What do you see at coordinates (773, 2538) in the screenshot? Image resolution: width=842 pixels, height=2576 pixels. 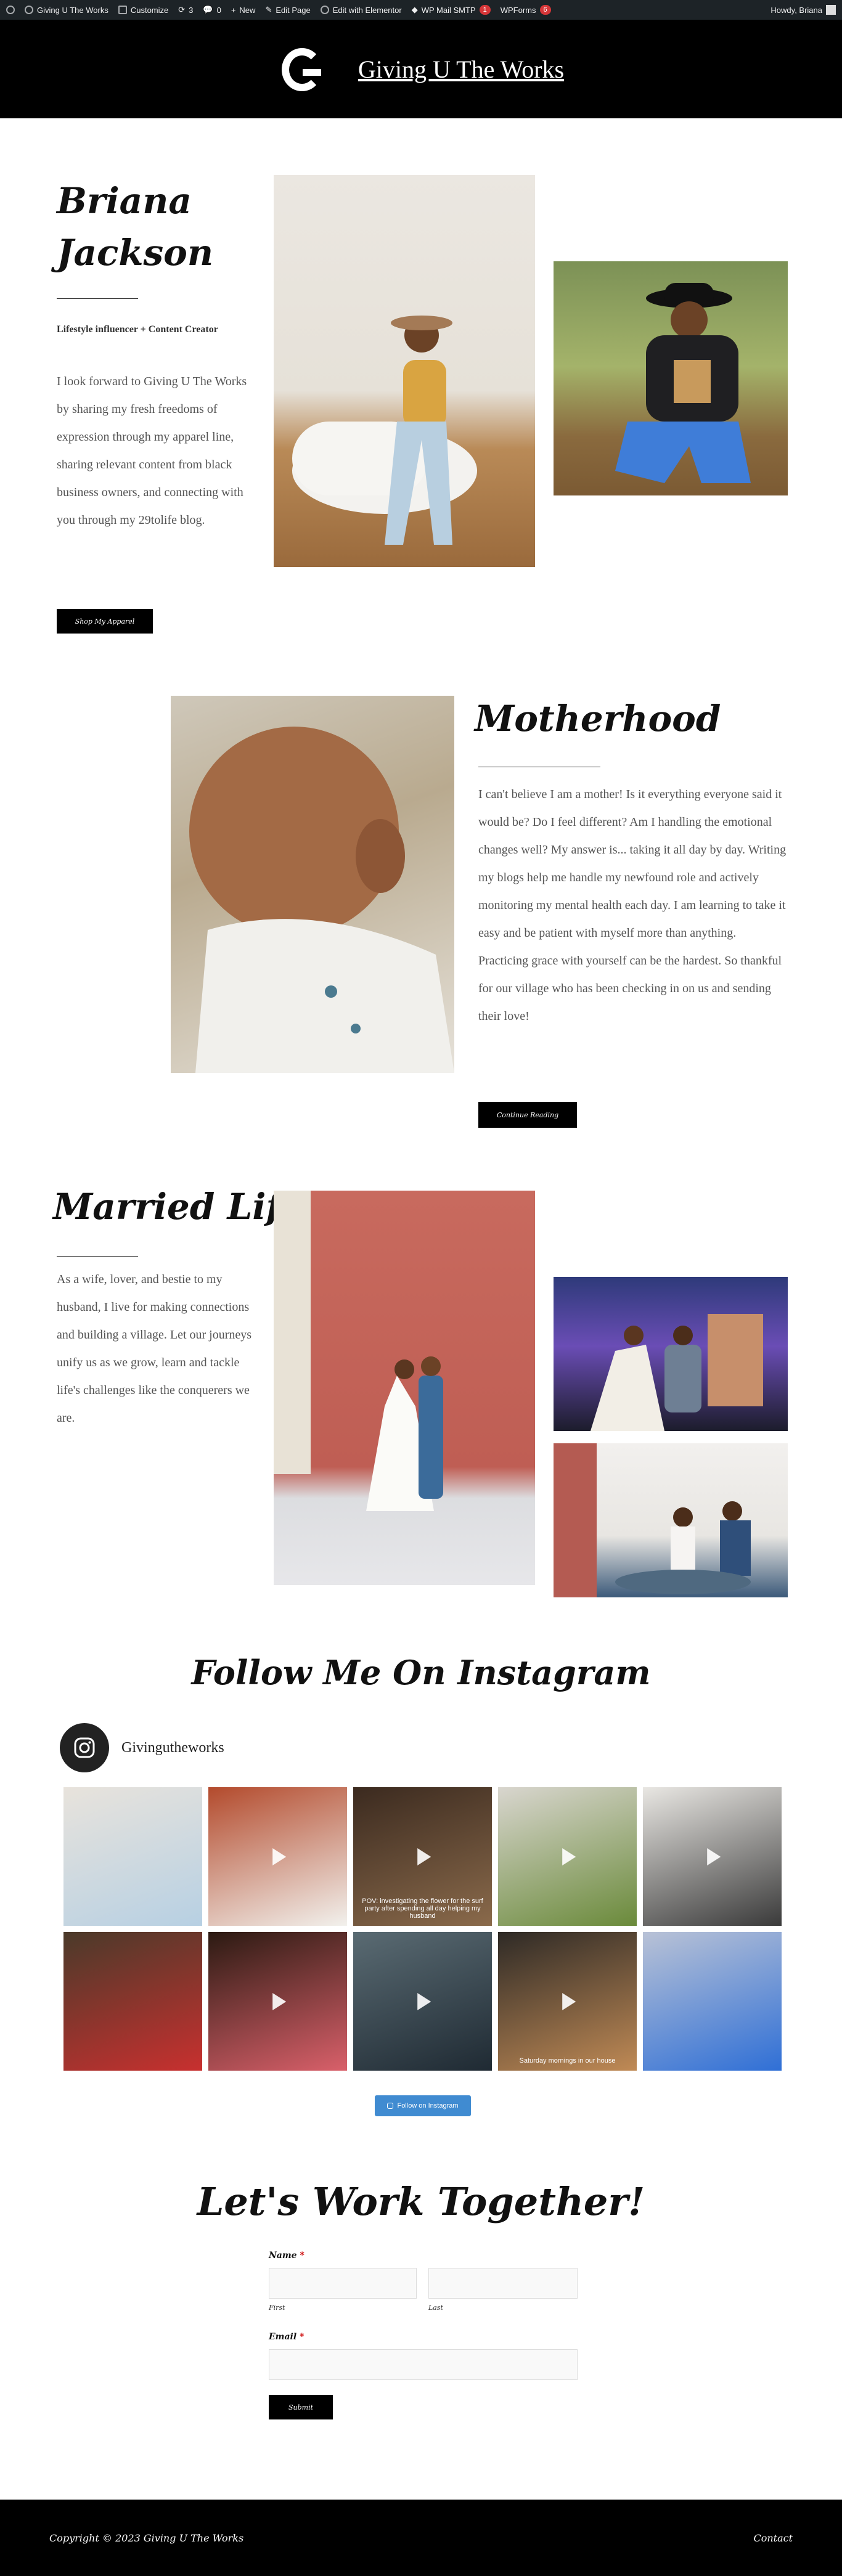 I see `footer-contact-link: Contact` at bounding box center [773, 2538].